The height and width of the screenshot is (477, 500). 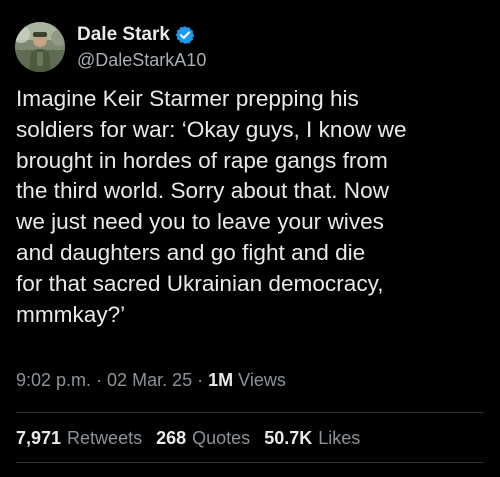 I want to click on views-label: Views, so click(x=262, y=380).